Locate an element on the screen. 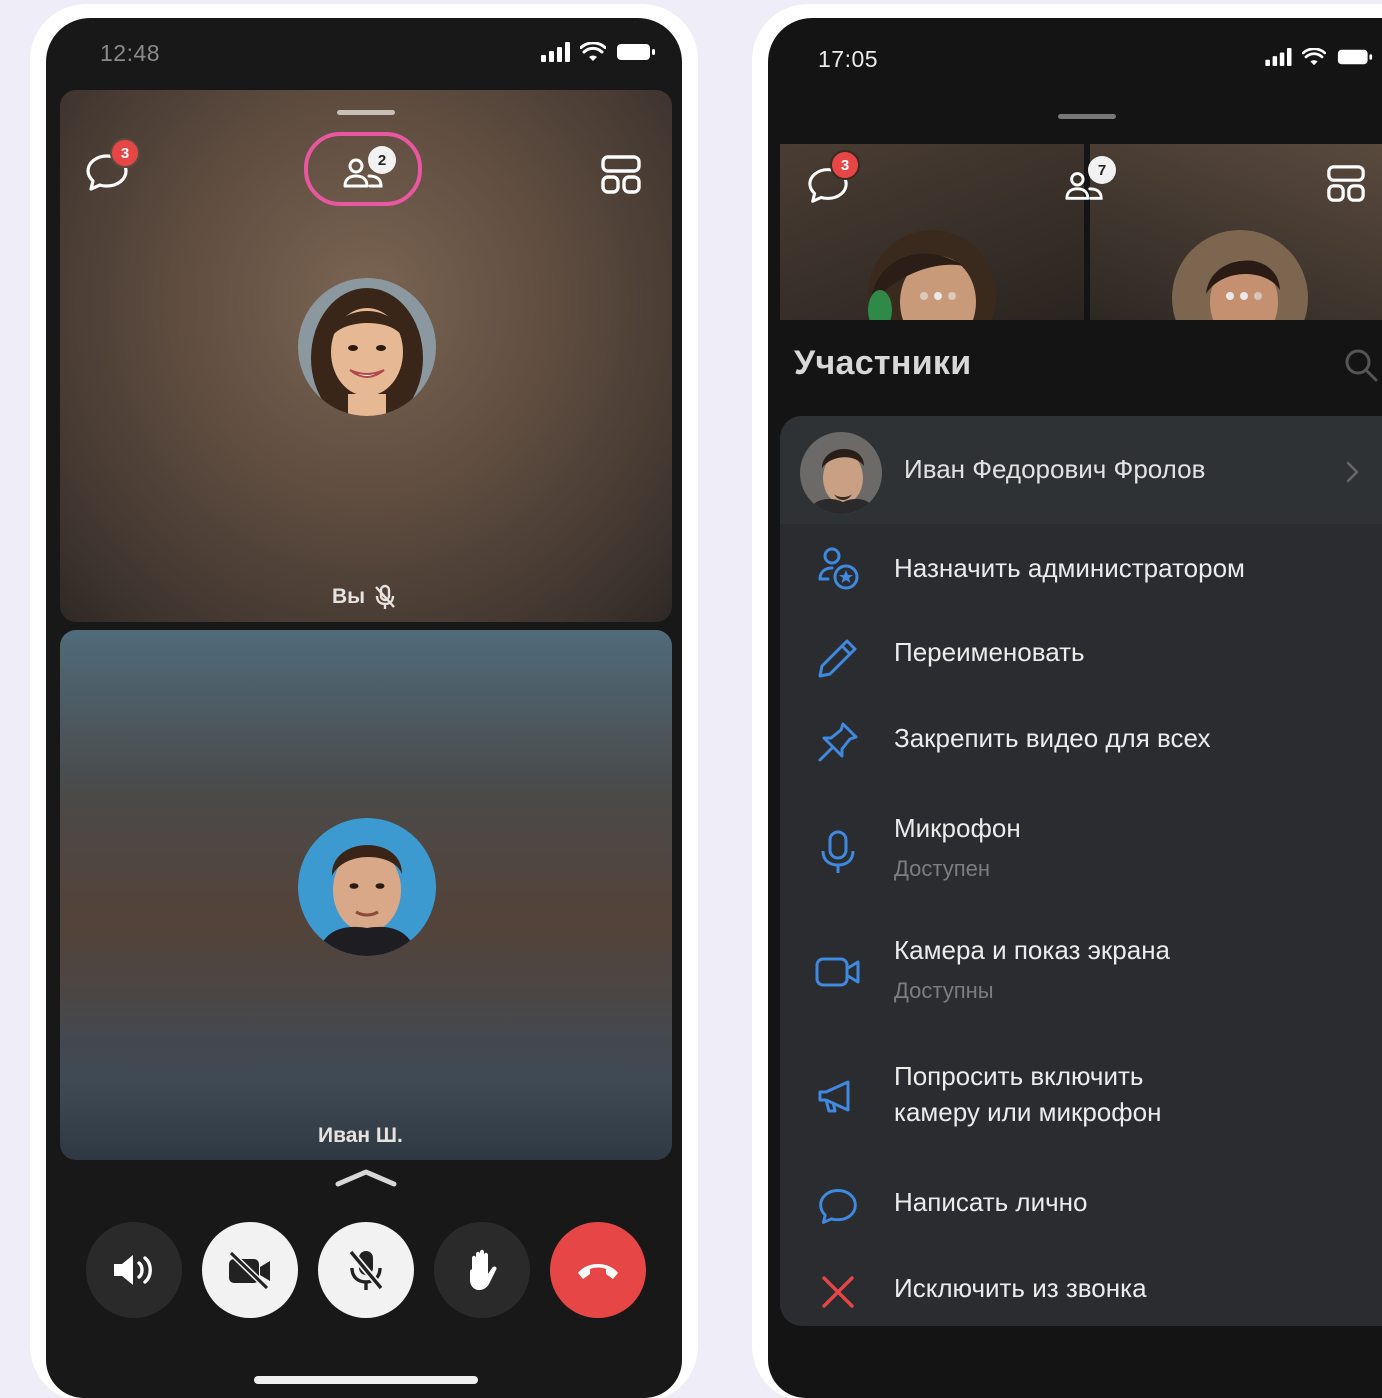 Image resolution: width=1382 pixels, height=1398 pixels. mic-off-icon is located at coordinates (366, 1270).